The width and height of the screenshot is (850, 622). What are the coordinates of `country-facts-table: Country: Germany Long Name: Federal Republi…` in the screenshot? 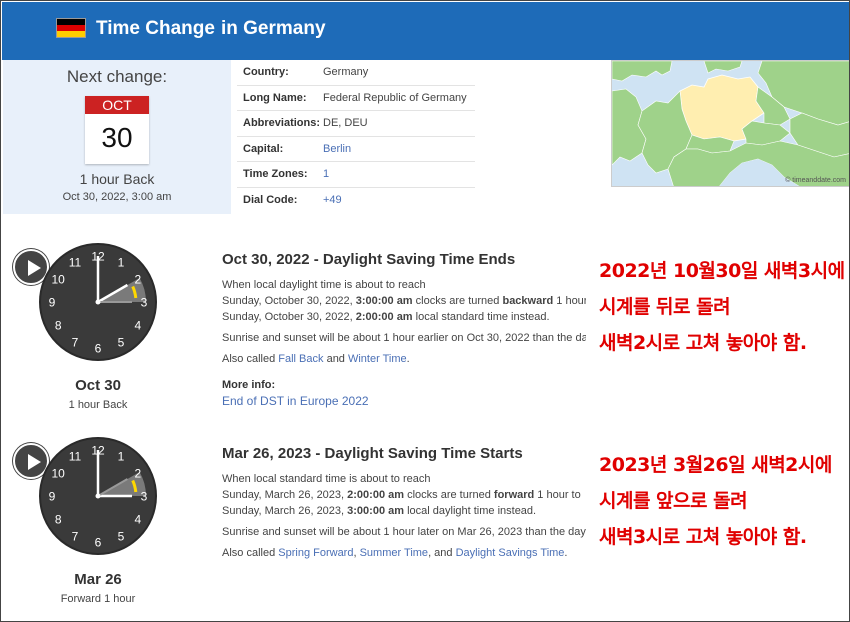 It's located at (356, 136).